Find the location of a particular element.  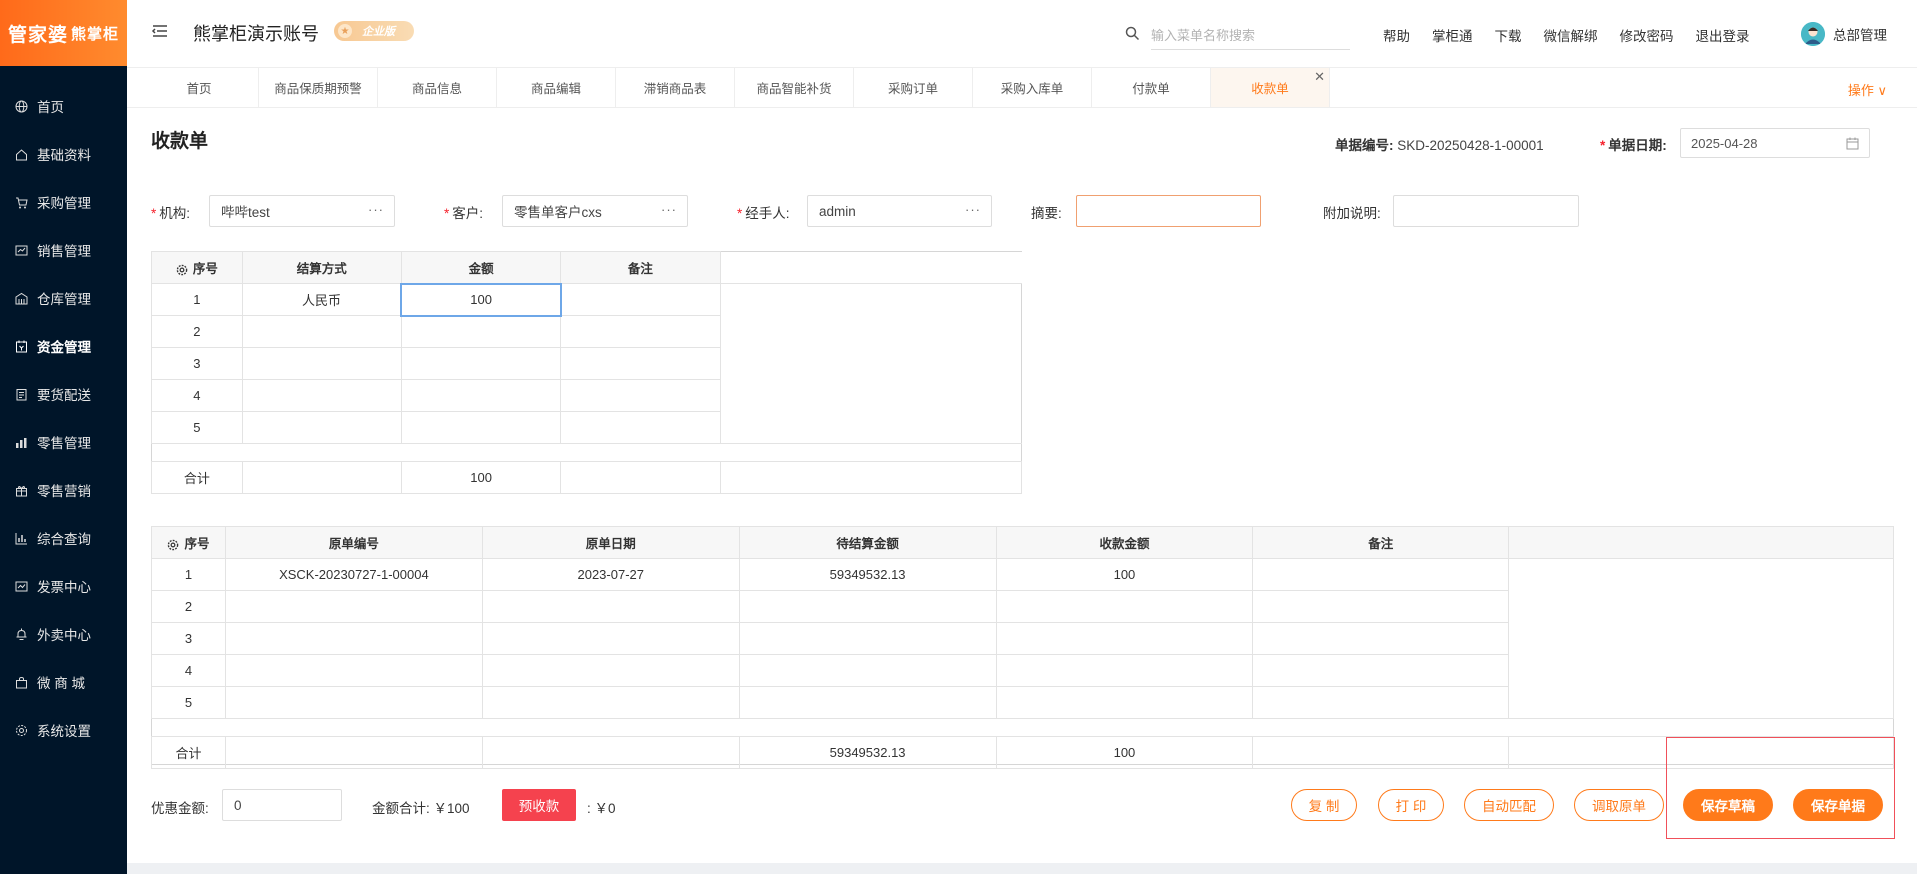

table-row: 2 is located at coordinates (1022, 606).